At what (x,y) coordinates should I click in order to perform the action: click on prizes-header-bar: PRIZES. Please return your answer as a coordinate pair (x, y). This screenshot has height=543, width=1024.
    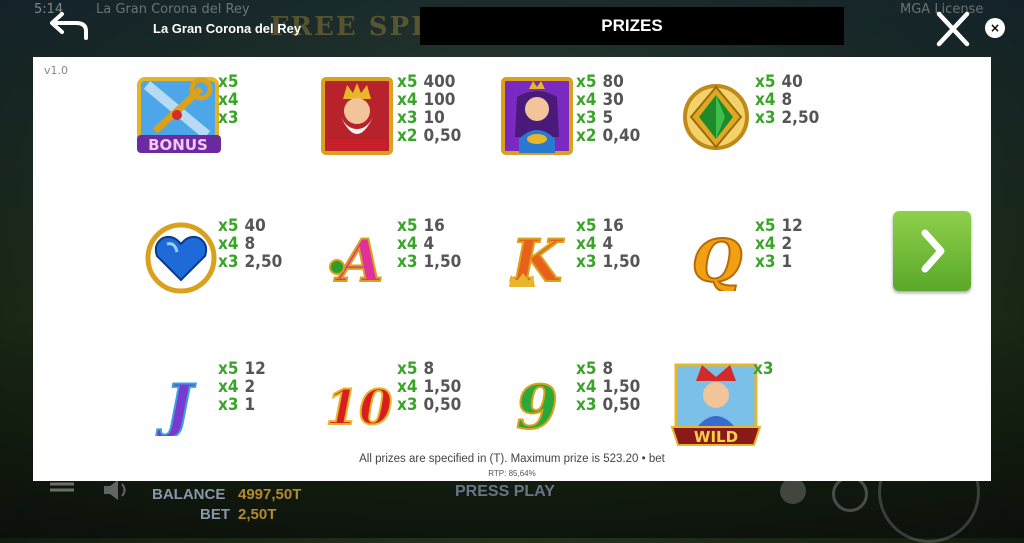
    Looking at the image, I should click on (632, 26).